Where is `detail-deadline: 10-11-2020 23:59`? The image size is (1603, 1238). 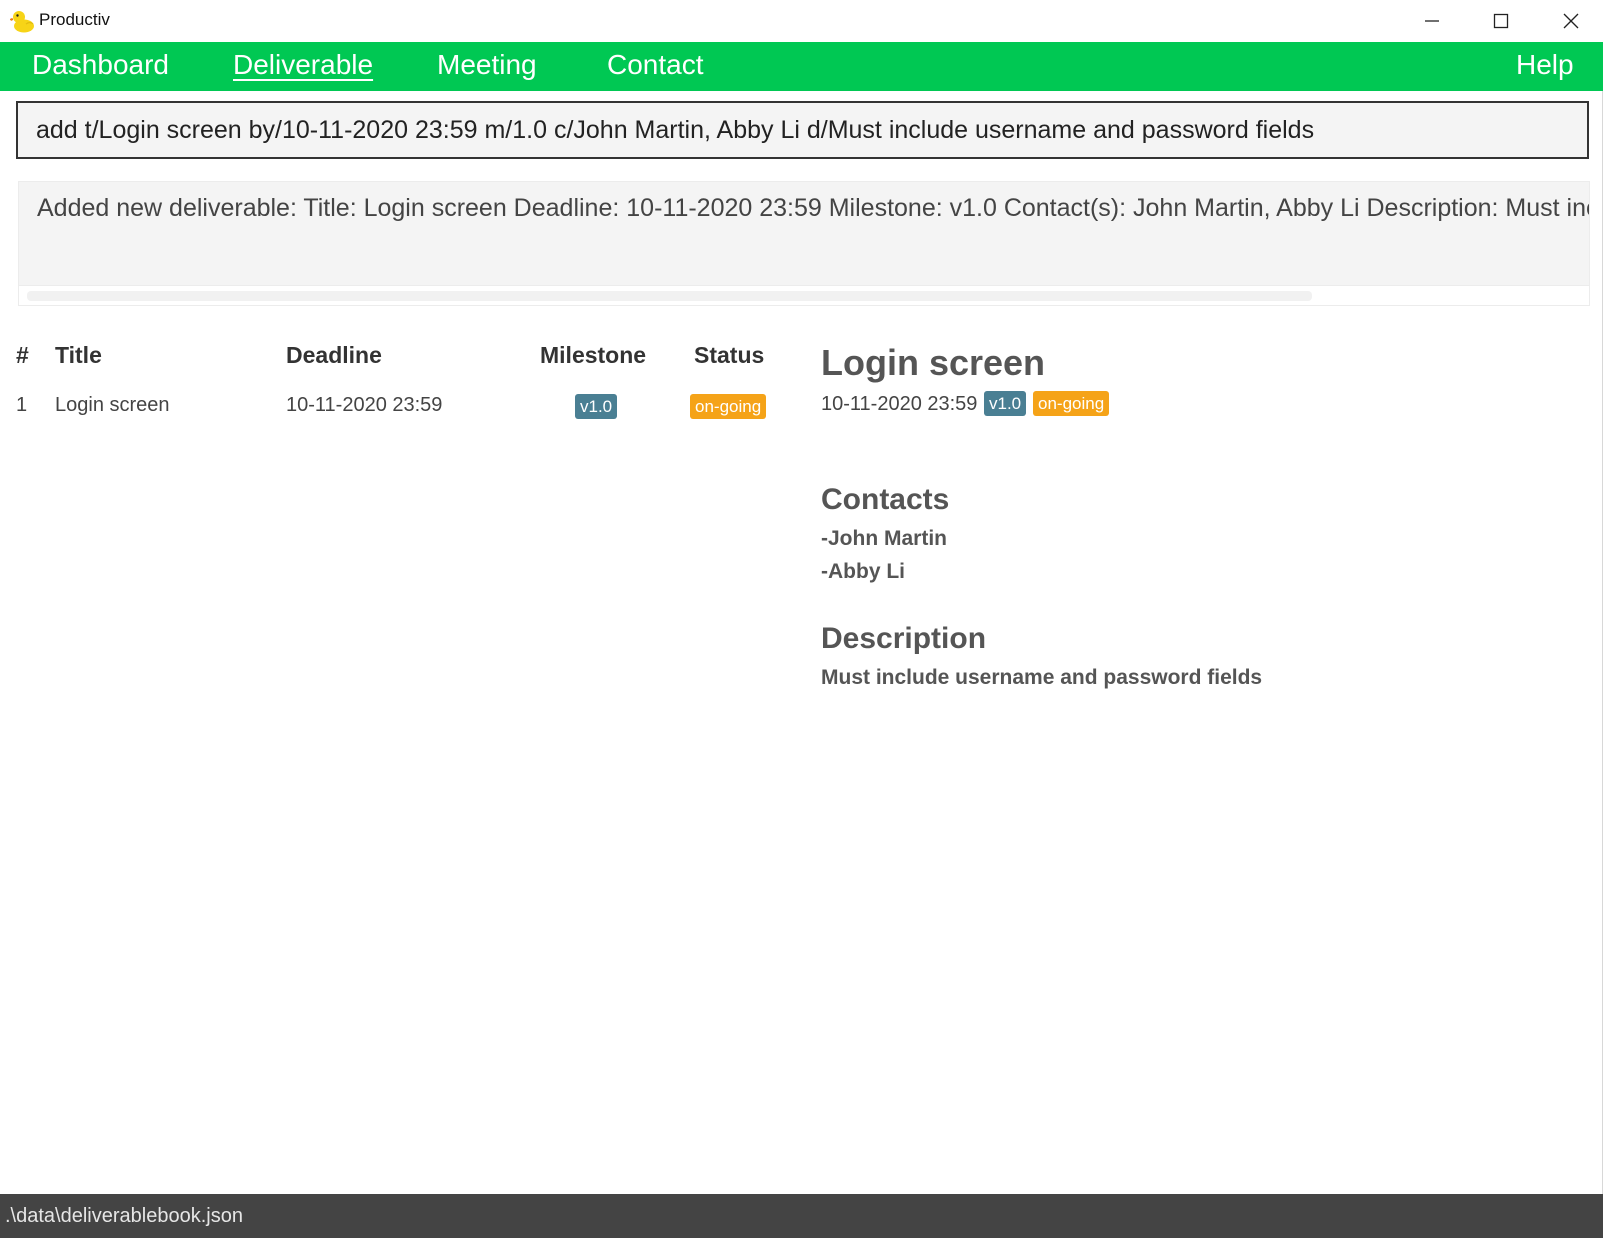
detail-deadline: 10-11-2020 23:59 is located at coordinates (899, 404).